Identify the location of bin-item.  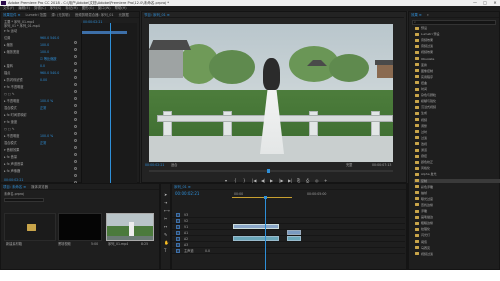
(30, 227).